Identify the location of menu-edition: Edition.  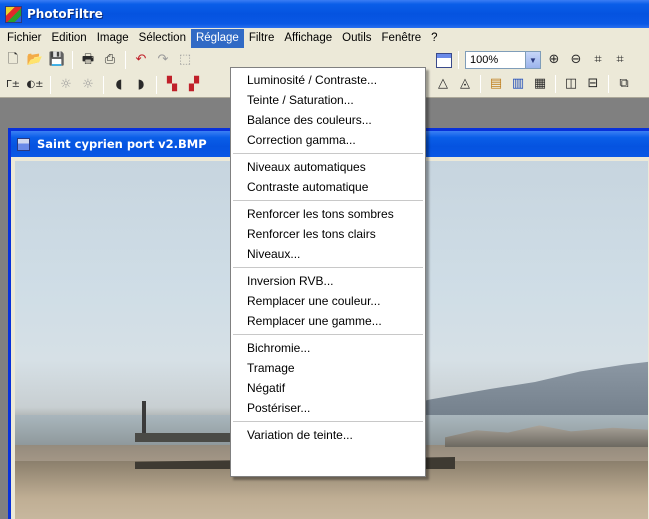
(69, 38).